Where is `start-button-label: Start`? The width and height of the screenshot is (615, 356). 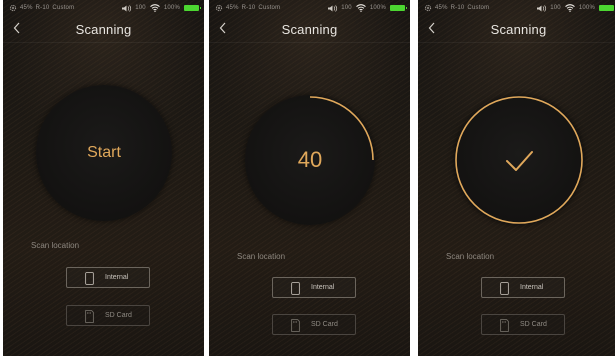 start-button-label: Start is located at coordinates (104, 153).